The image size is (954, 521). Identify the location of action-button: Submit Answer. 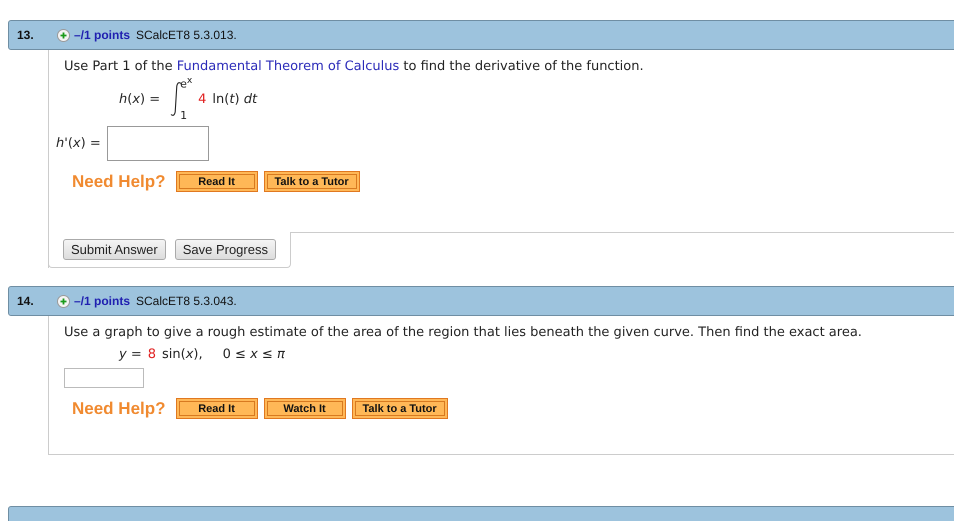
(114, 249).